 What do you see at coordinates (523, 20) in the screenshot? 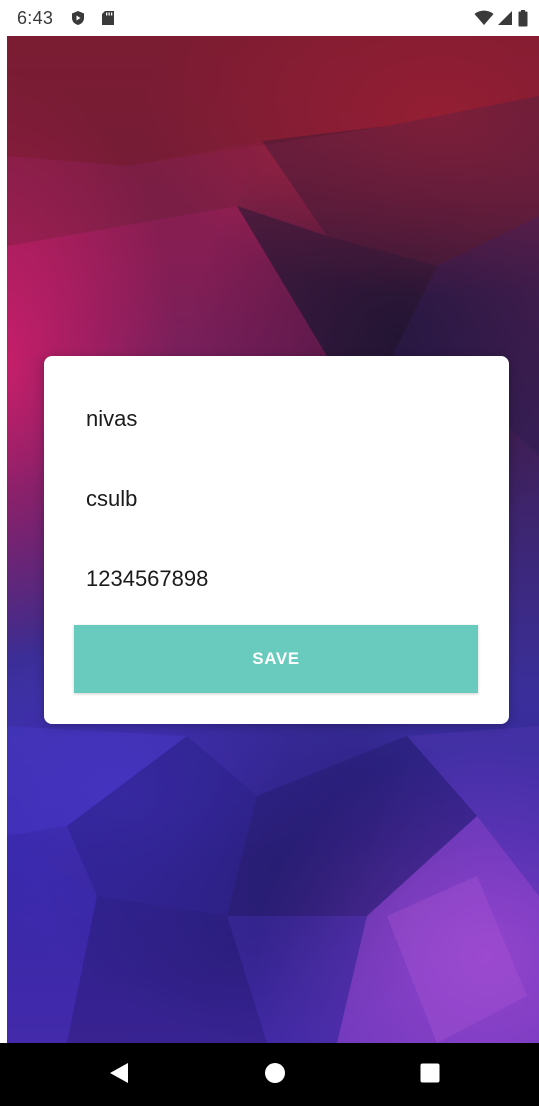
I see `battery-icon` at bounding box center [523, 20].